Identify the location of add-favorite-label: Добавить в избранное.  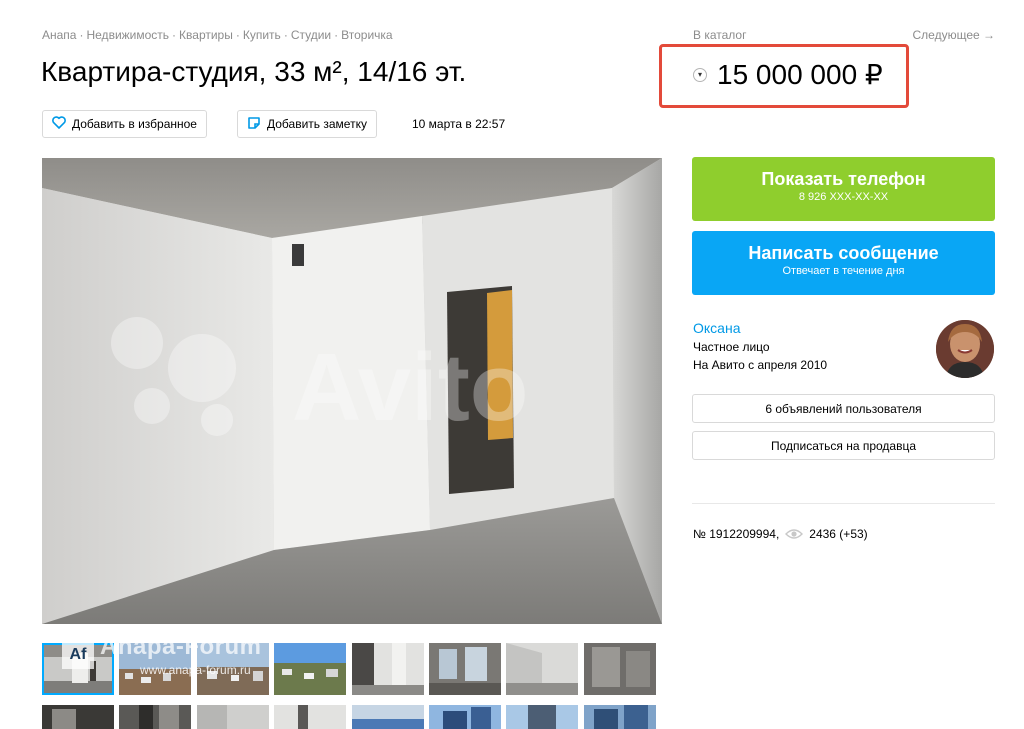
(134, 124).